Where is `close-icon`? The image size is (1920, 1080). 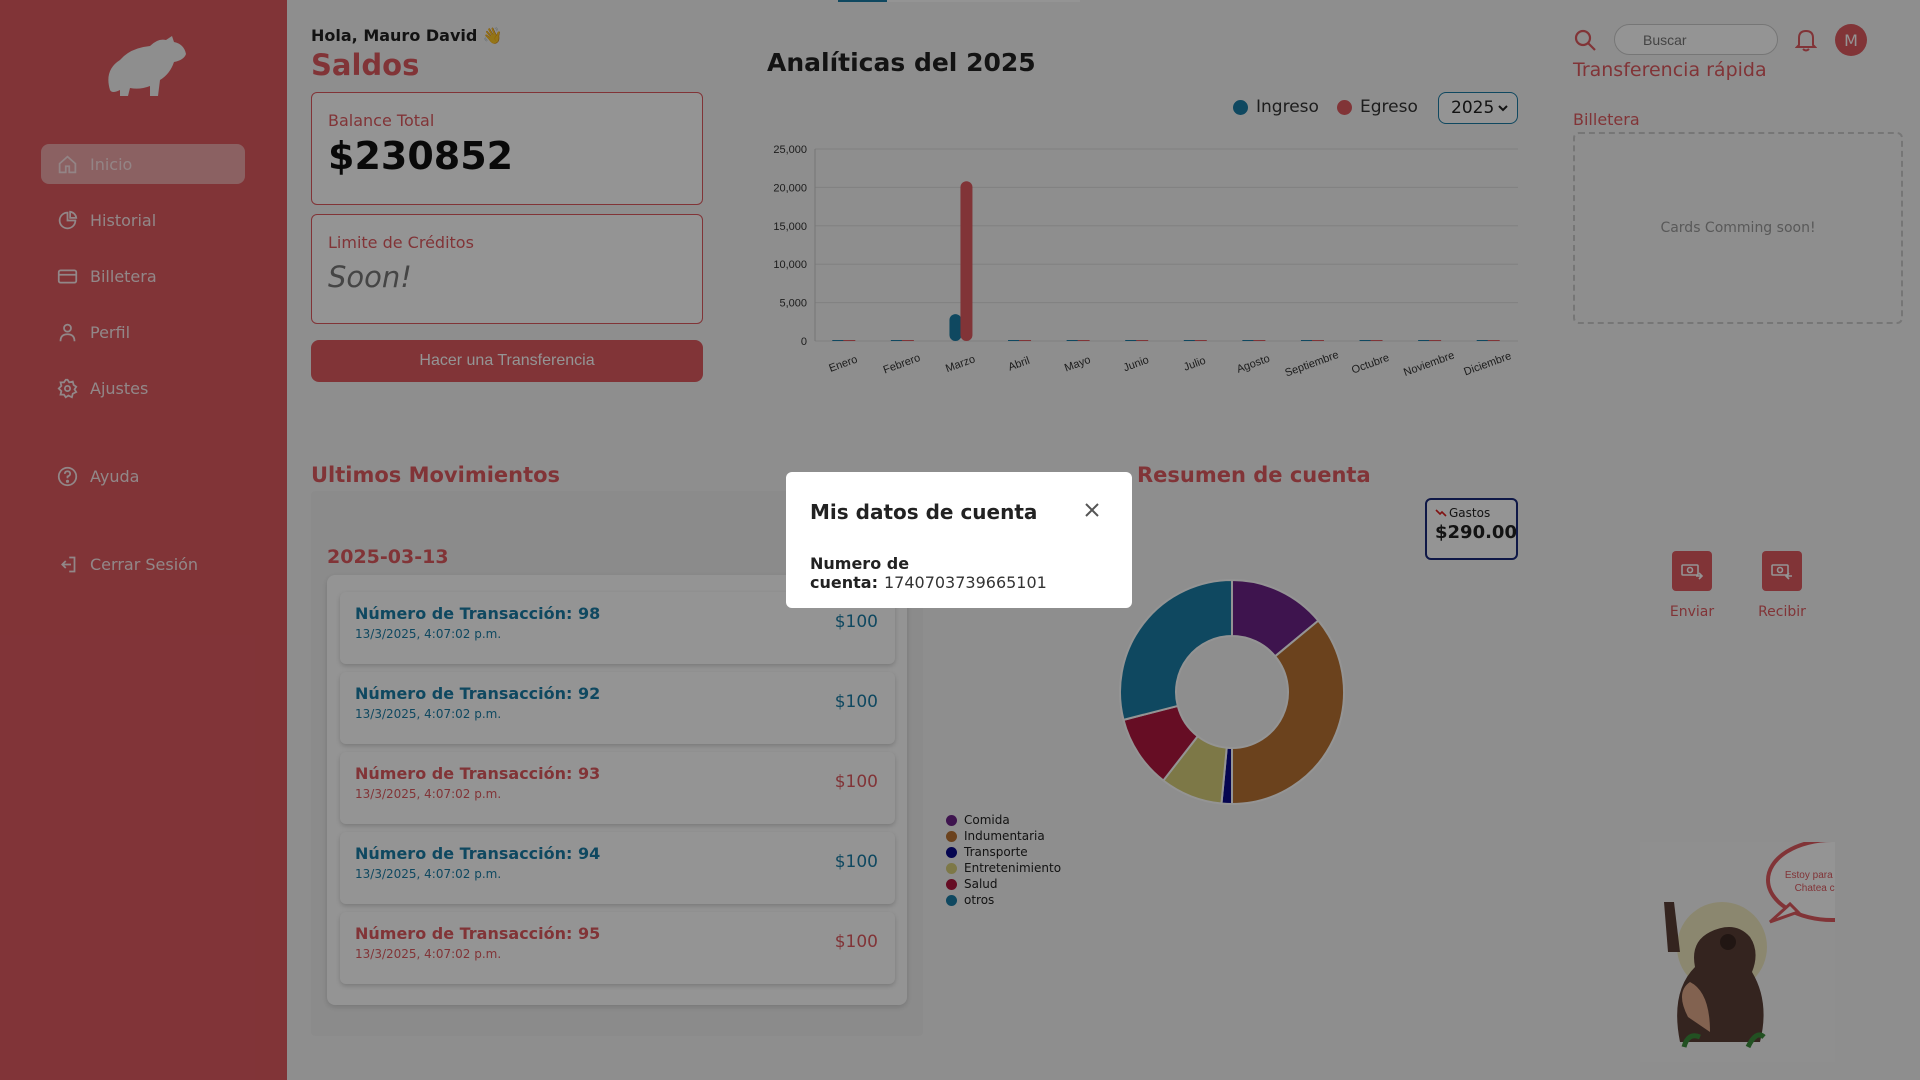
close-icon is located at coordinates (1092, 510).